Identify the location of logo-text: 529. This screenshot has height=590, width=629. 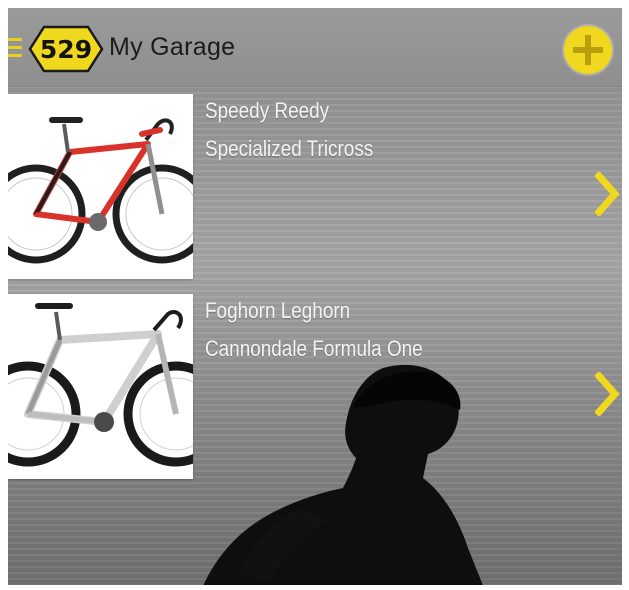
(66, 49).